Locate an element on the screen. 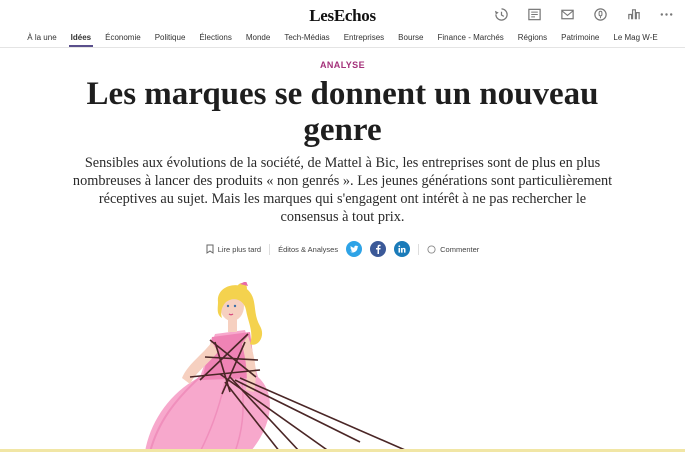 The width and height of the screenshot is (685, 452). article-title: Les marques se donnent un nouveau genre is located at coordinates (342, 112).